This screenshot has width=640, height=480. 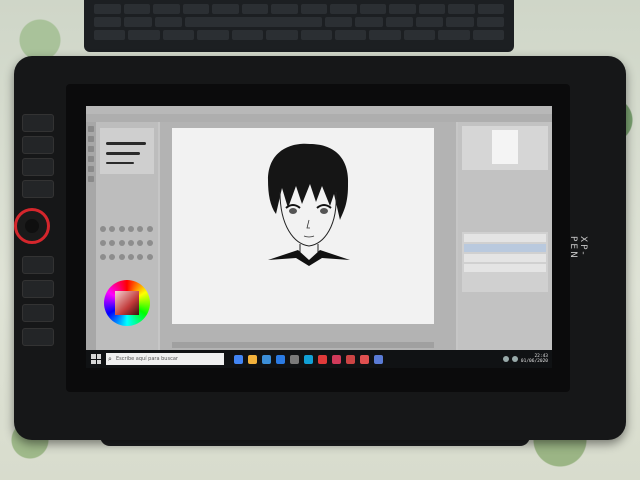 I want to click on anime-sketch-drawing, so click(x=309, y=204).